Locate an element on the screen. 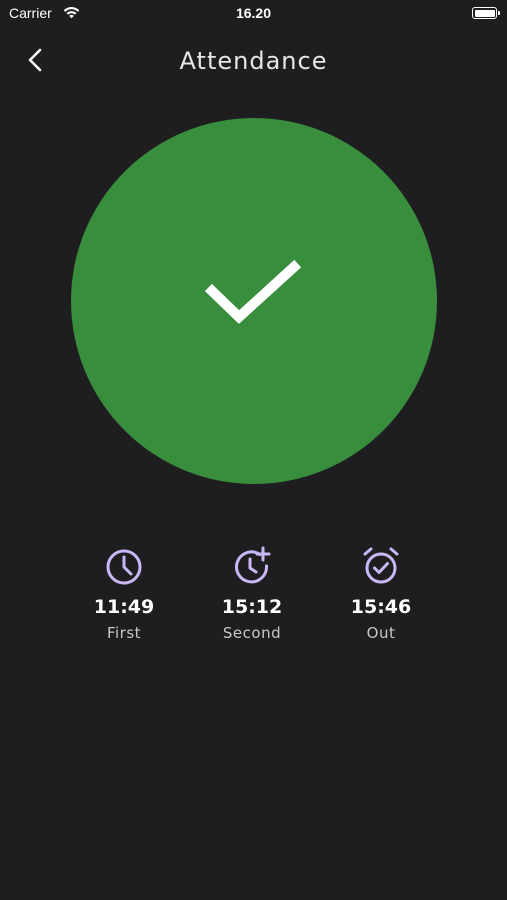  clock-plus-icon is located at coordinates (253, 565).